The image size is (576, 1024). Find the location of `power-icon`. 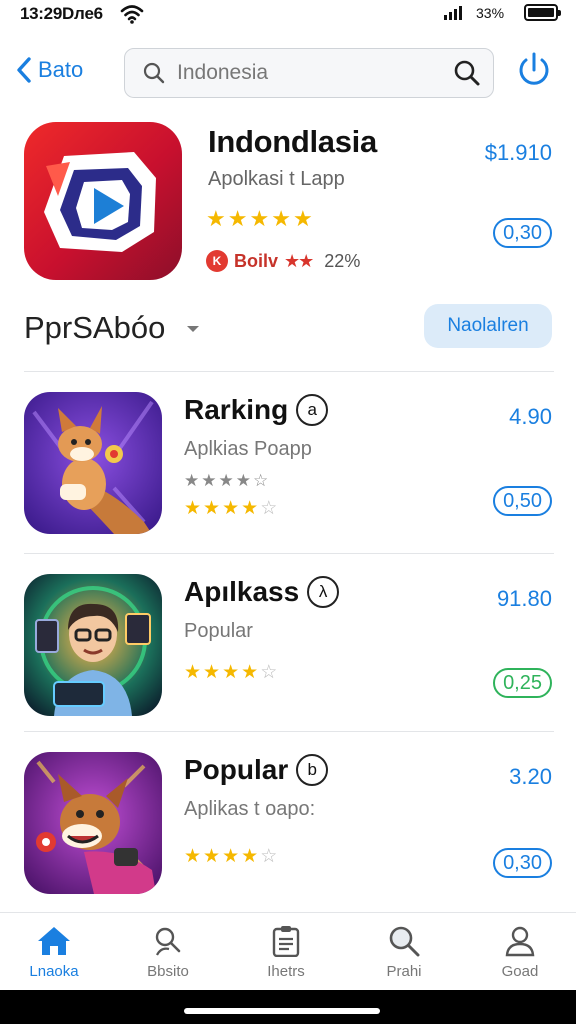

power-icon is located at coordinates (534, 68).